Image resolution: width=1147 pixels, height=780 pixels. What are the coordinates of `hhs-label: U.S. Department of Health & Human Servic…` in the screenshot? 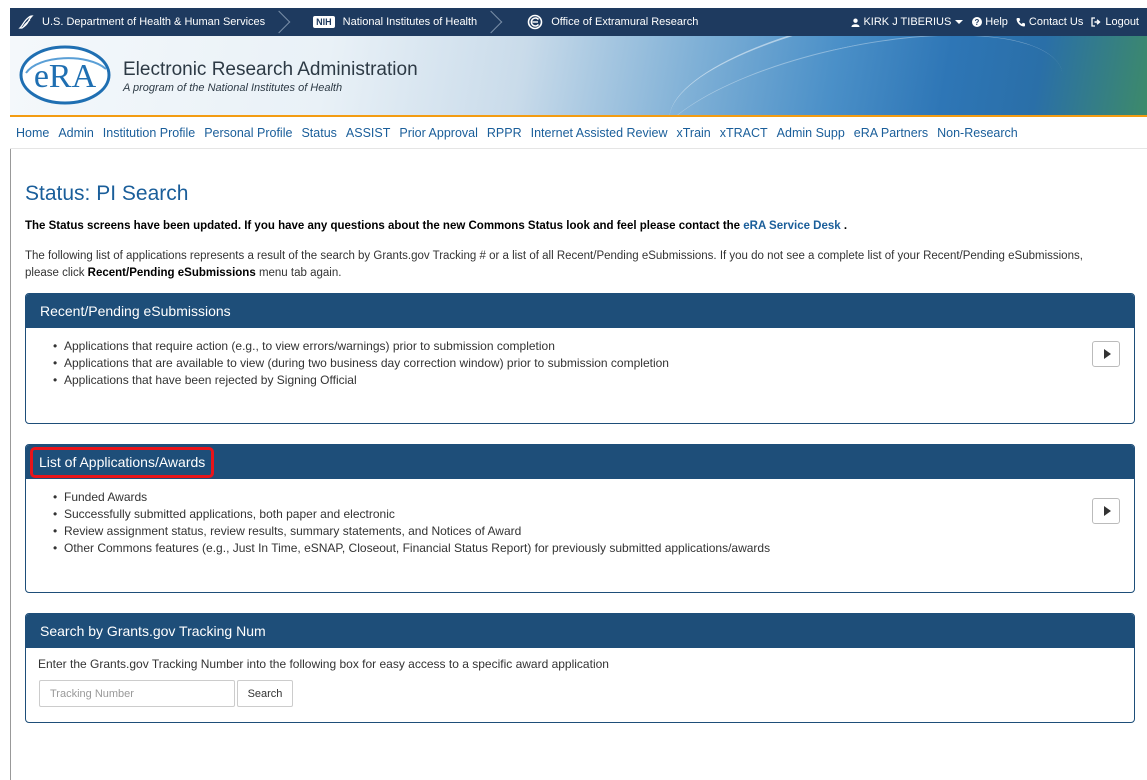 It's located at (154, 22).